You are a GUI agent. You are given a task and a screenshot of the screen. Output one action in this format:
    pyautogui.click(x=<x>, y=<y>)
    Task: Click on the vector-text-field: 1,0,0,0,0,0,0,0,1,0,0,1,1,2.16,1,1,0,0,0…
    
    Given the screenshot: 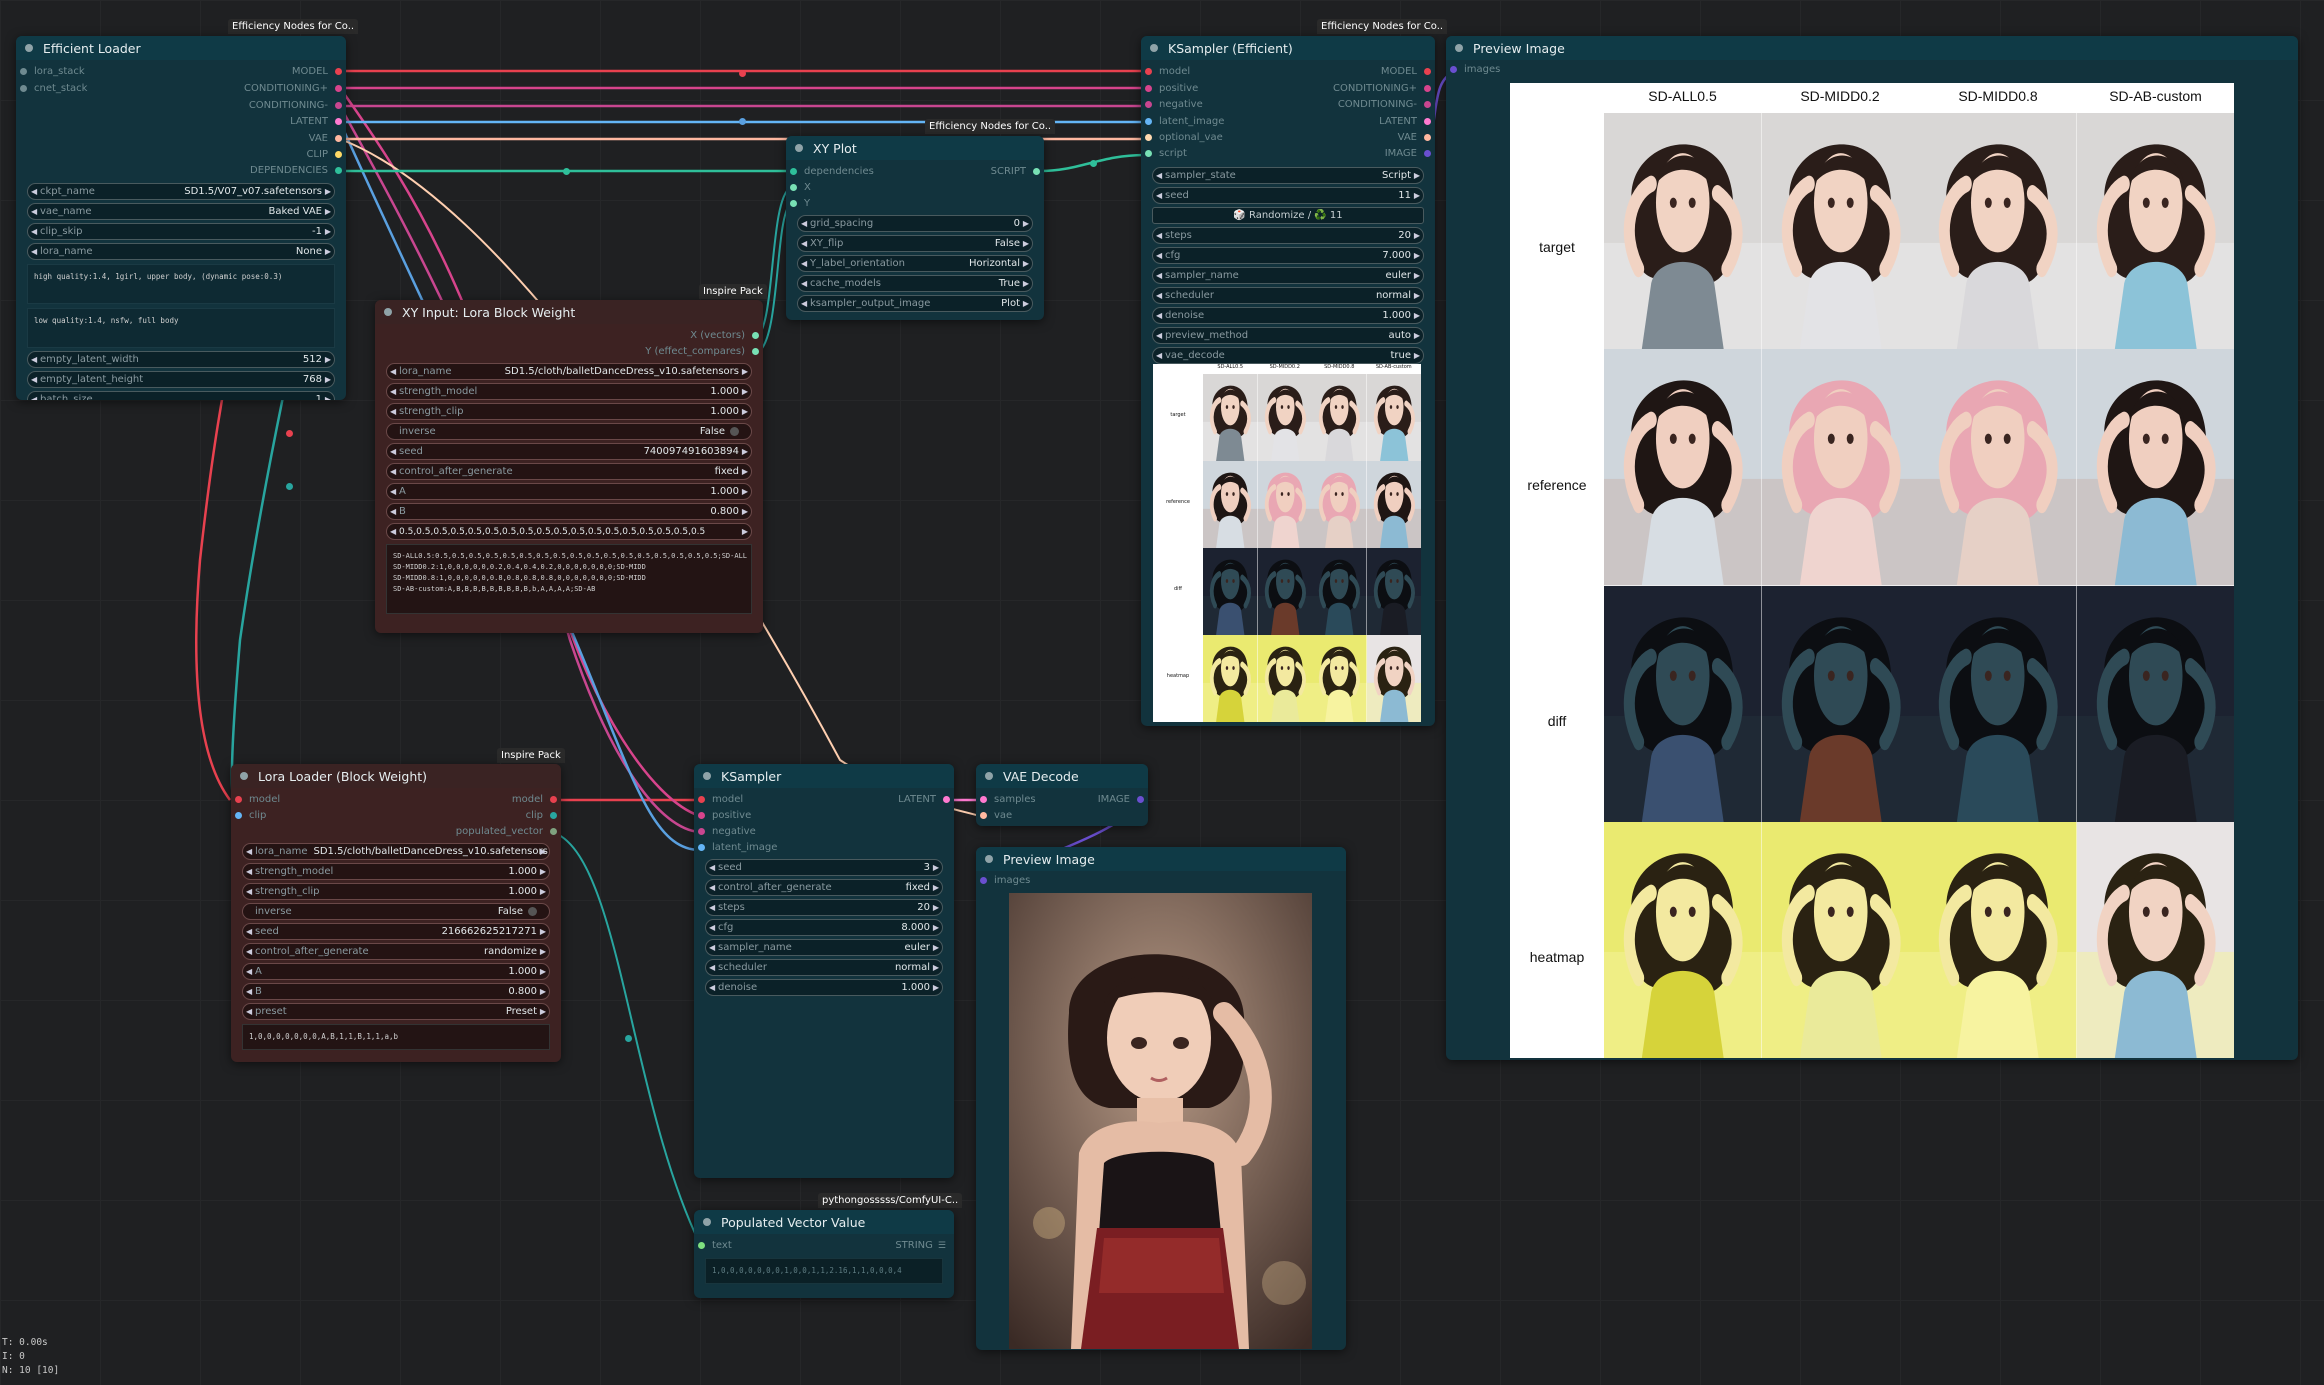 What is the action you would take?
    pyautogui.click(x=824, y=1271)
    